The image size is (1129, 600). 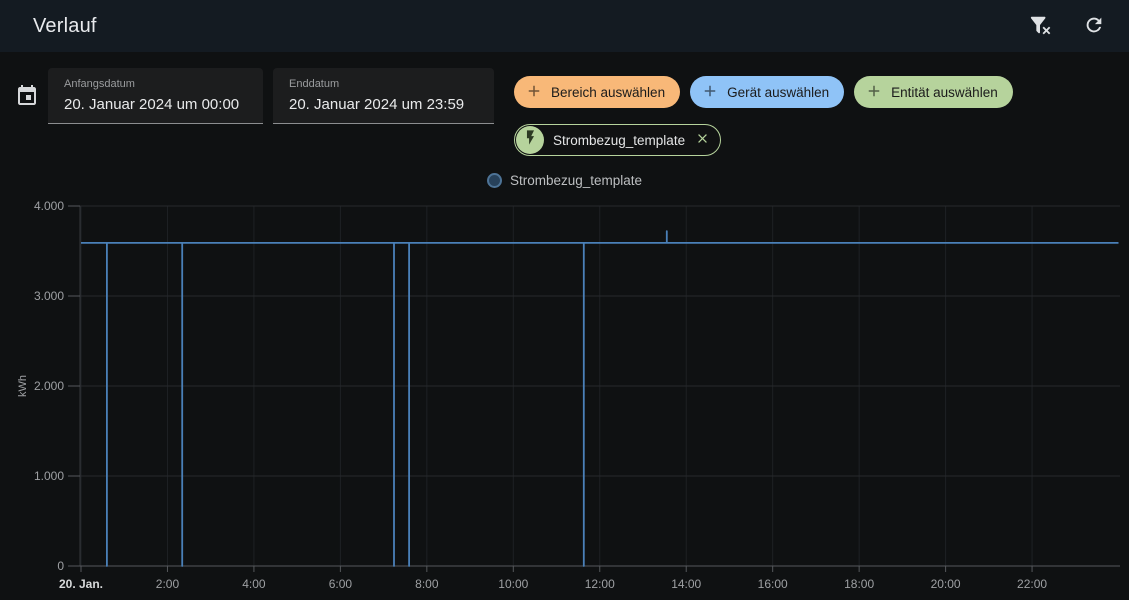 I want to click on selected-entity-chip: Strombezug_template, so click(x=618, y=140).